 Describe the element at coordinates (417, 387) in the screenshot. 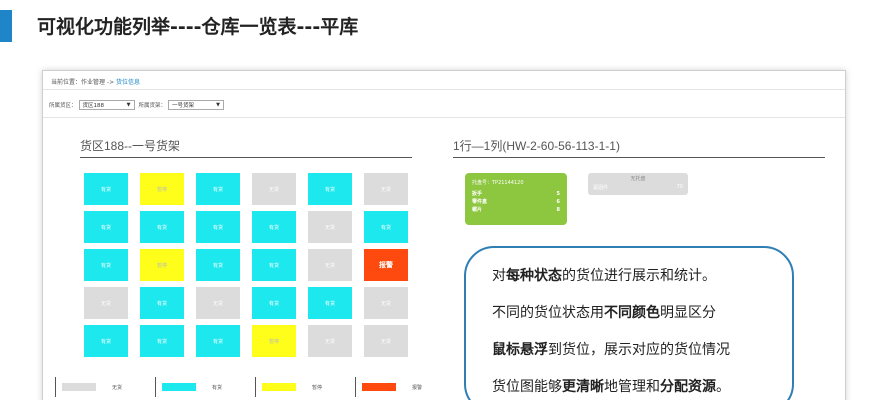

I see `legend-label: 报警` at that location.